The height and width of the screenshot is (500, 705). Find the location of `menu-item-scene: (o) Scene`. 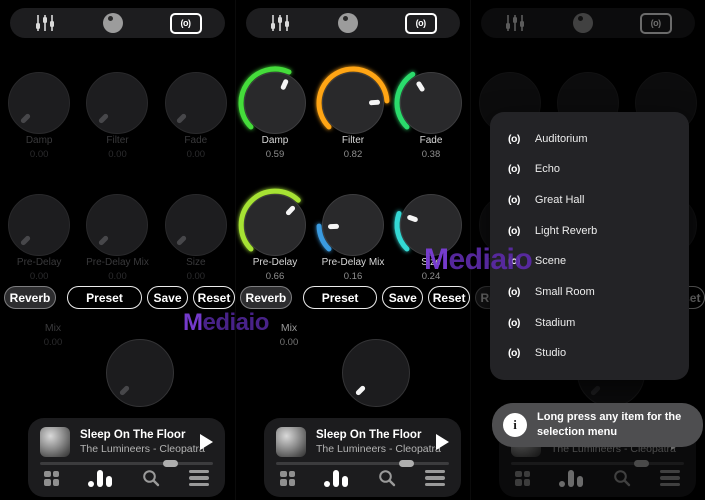

menu-item-scene: (o) Scene is located at coordinates (589, 261).